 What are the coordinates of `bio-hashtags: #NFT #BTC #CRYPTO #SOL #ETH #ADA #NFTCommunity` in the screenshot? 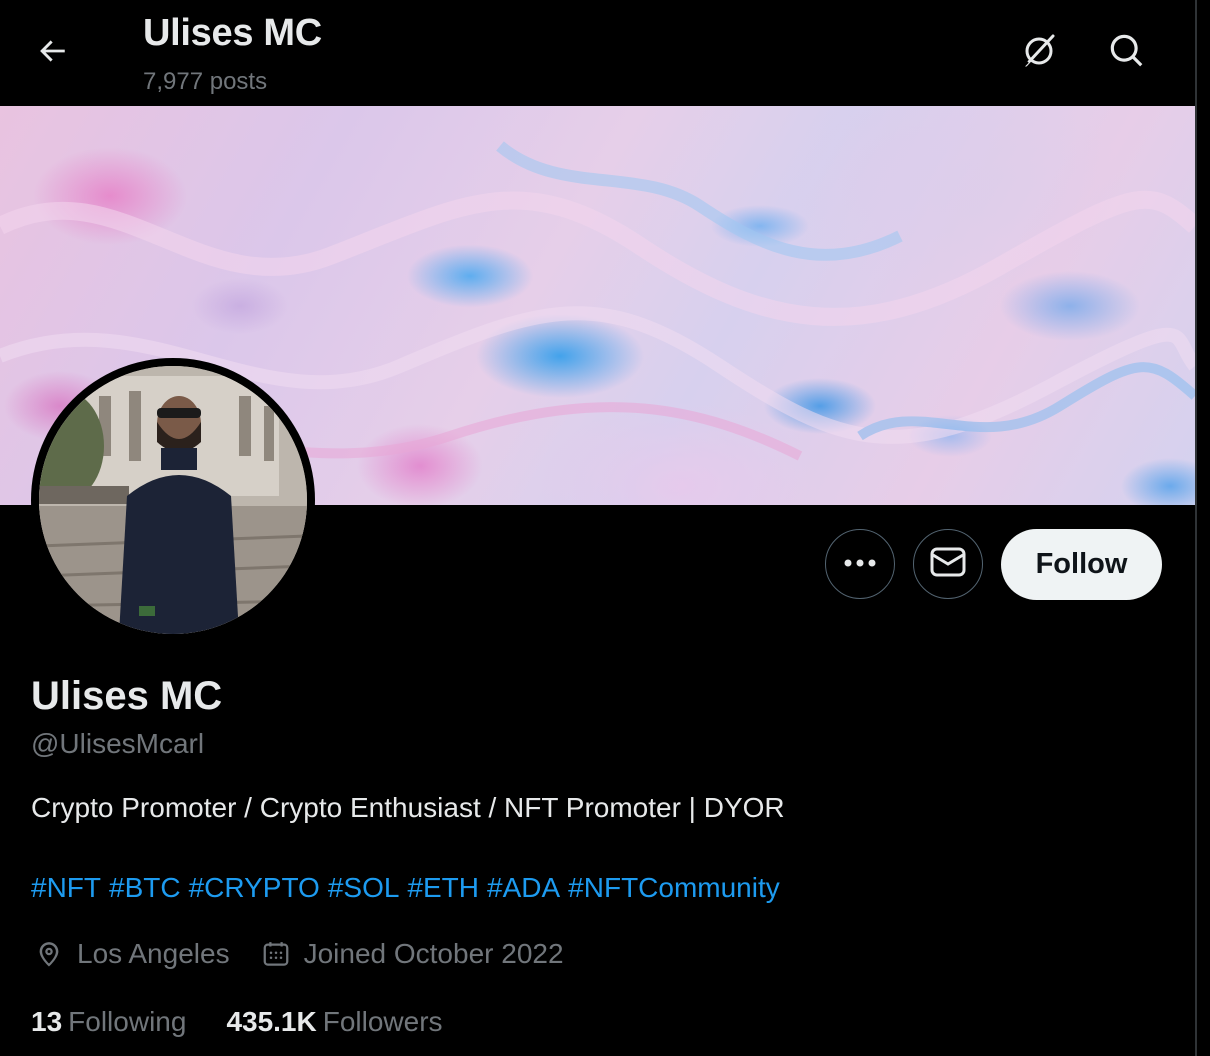 It's located at (409, 888).